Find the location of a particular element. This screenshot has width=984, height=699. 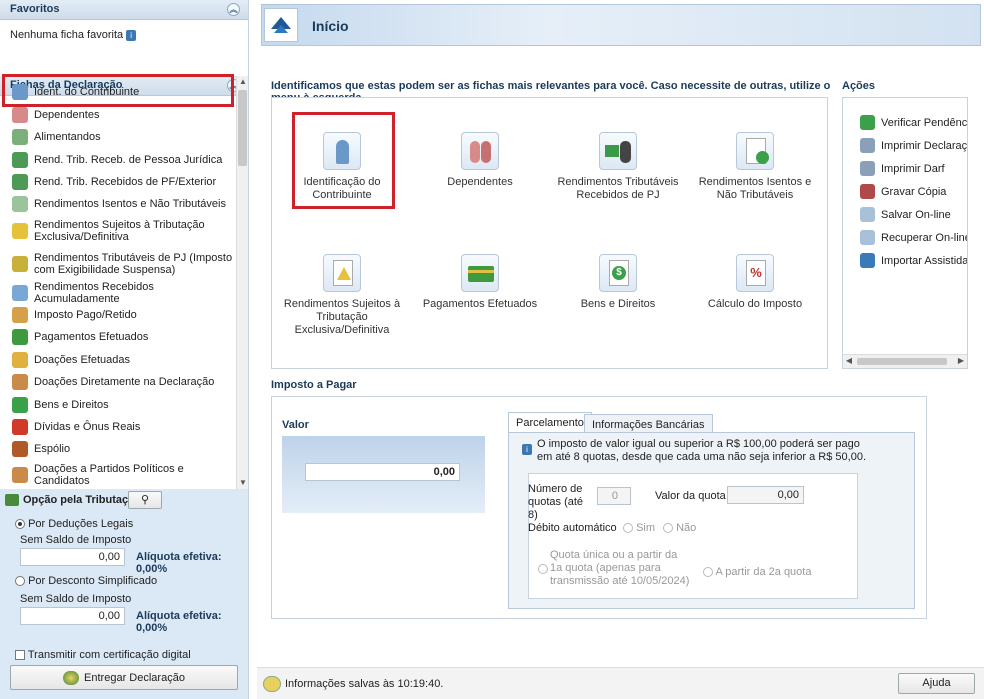

radio-unselected is located at coordinates (20, 581).